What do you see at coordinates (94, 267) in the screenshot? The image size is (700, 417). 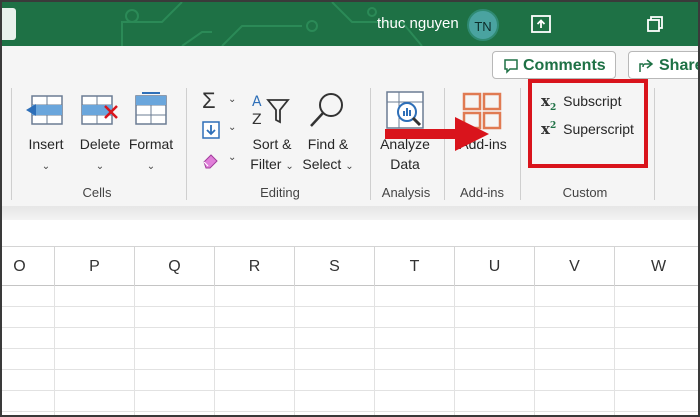 I see `column-header-p: P` at bounding box center [94, 267].